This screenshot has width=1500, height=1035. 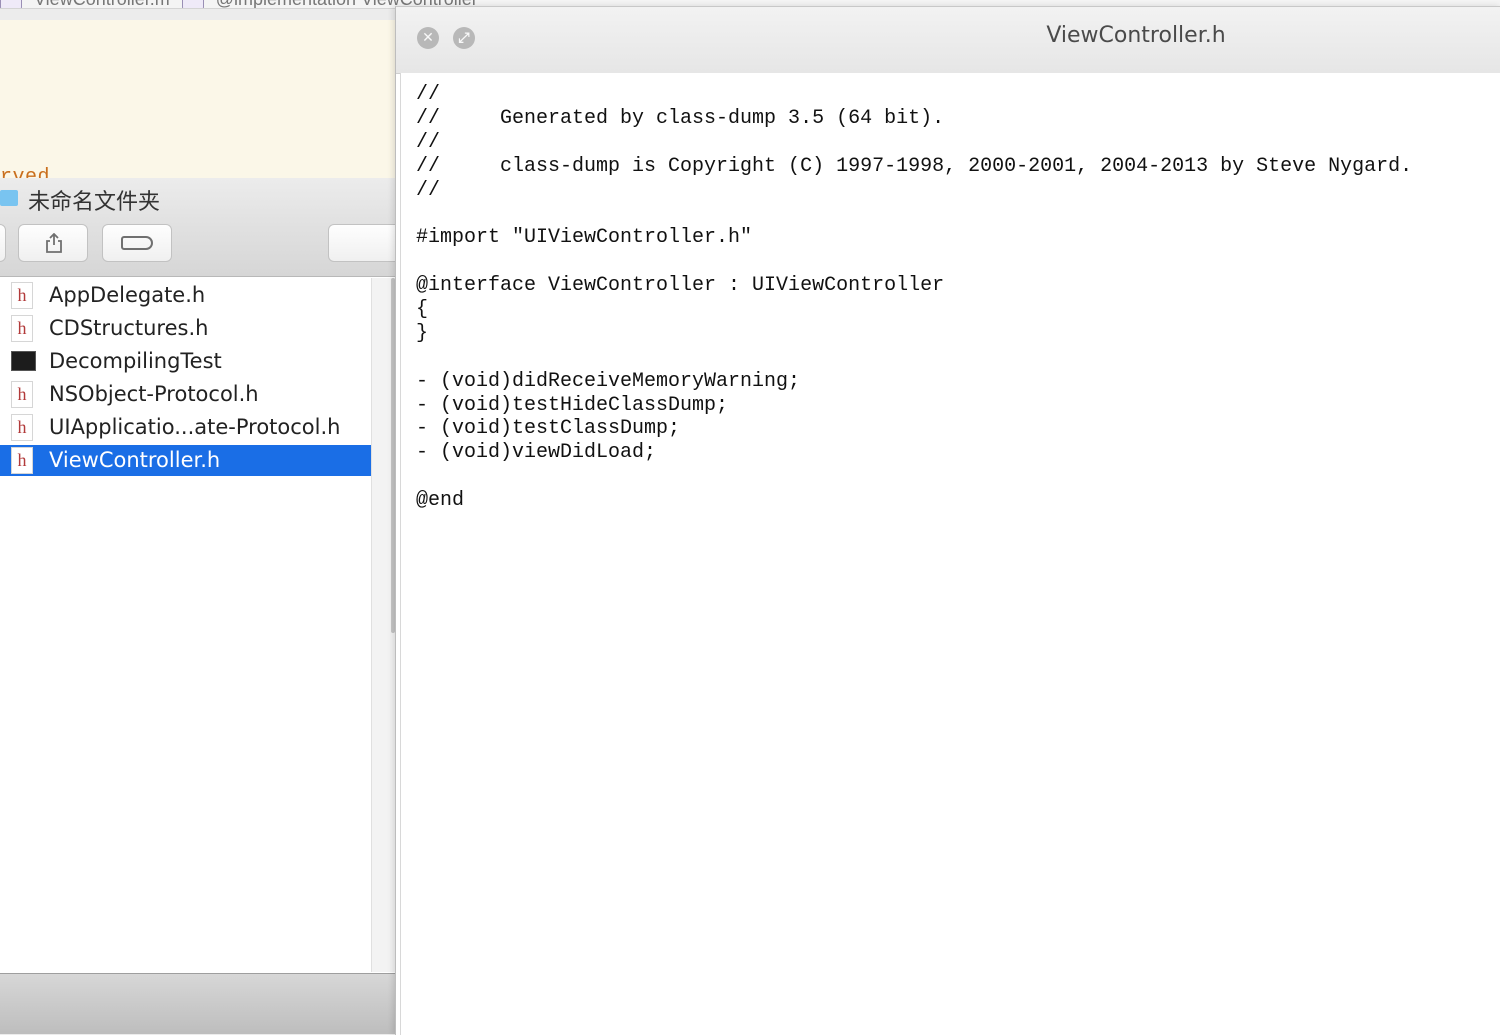 What do you see at coordinates (548, 429) in the screenshot?
I see `code-line: - (void)testClassDump;` at bounding box center [548, 429].